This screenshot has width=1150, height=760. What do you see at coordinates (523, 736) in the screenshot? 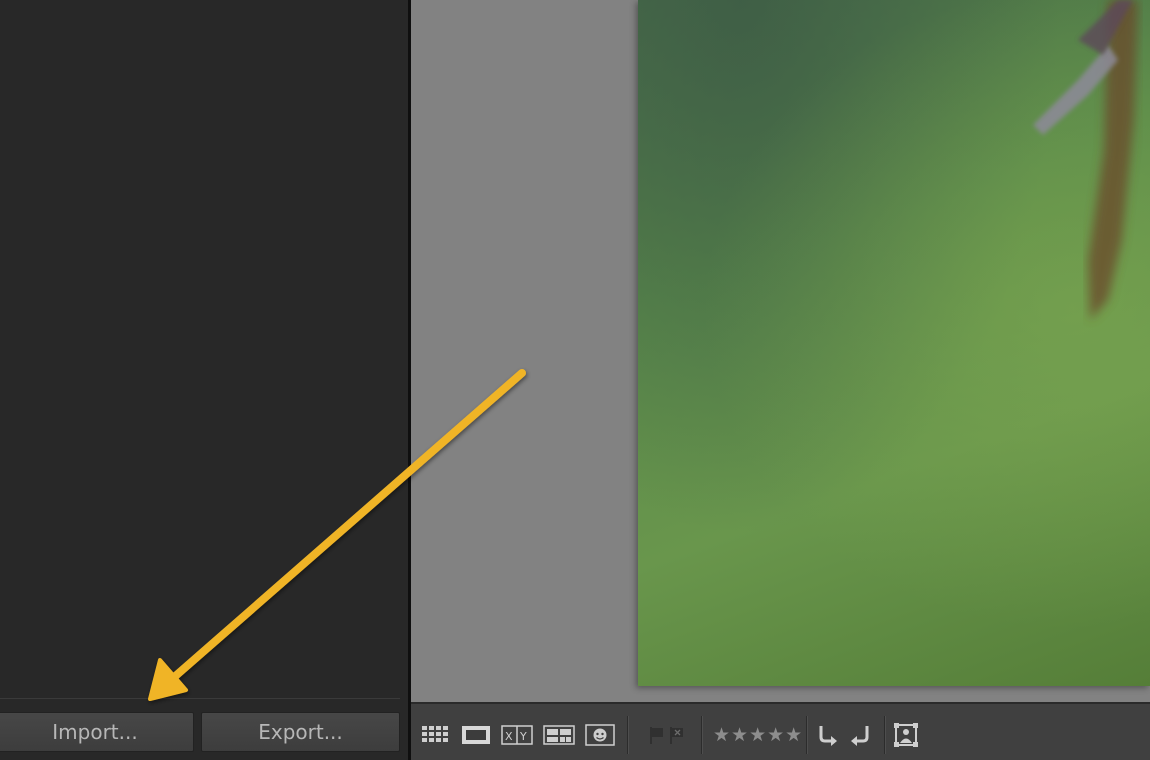
I see `svg-text: Y` at bounding box center [523, 736].